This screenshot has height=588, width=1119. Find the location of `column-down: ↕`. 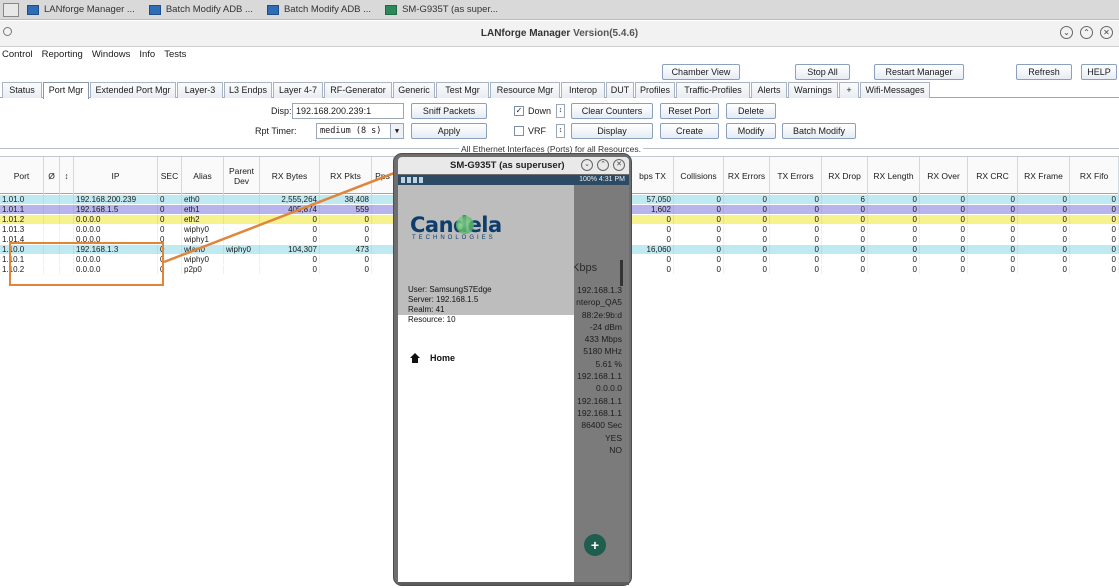

column-down: ↕ is located at coordinates (67, 176).